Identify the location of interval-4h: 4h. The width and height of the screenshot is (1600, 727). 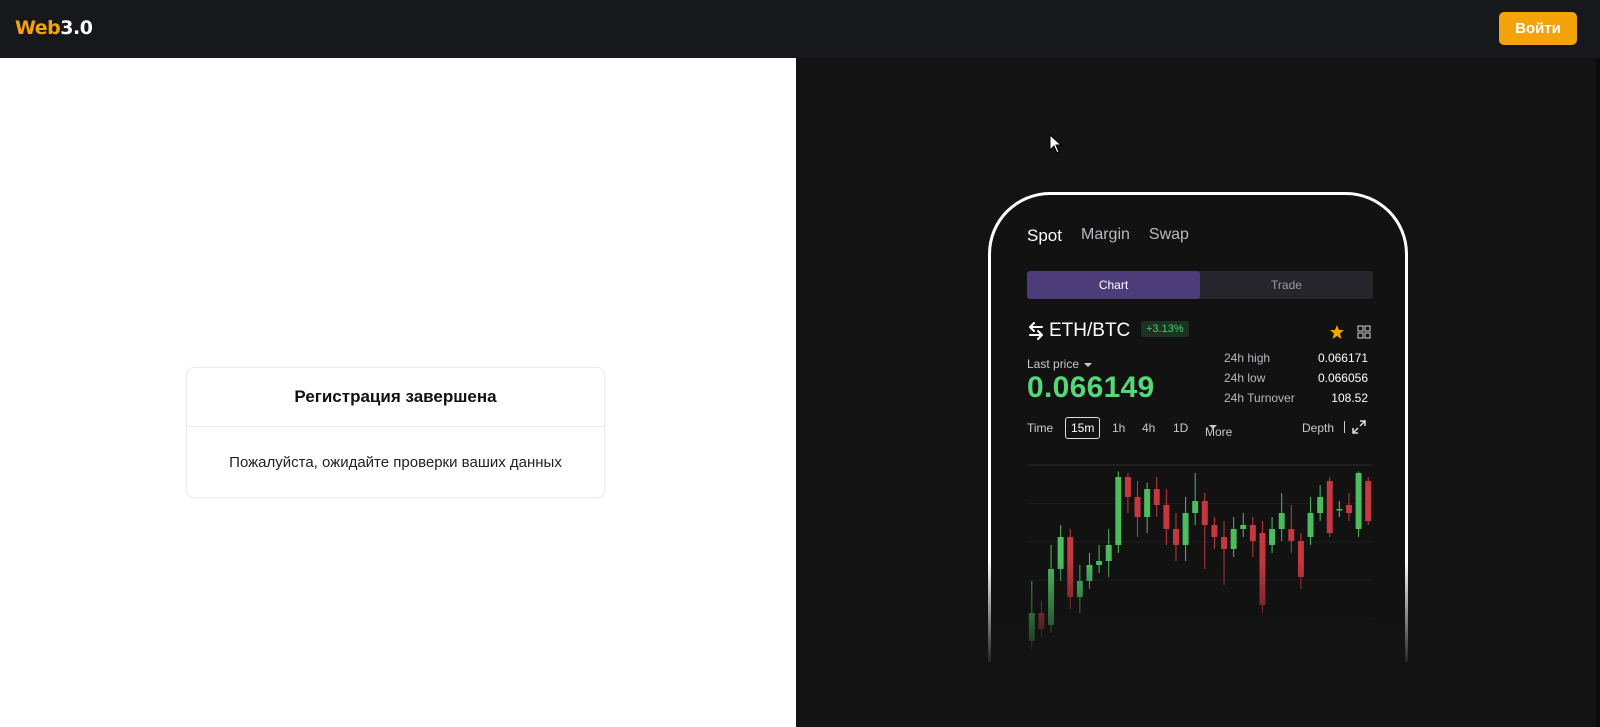
(1148, 428).